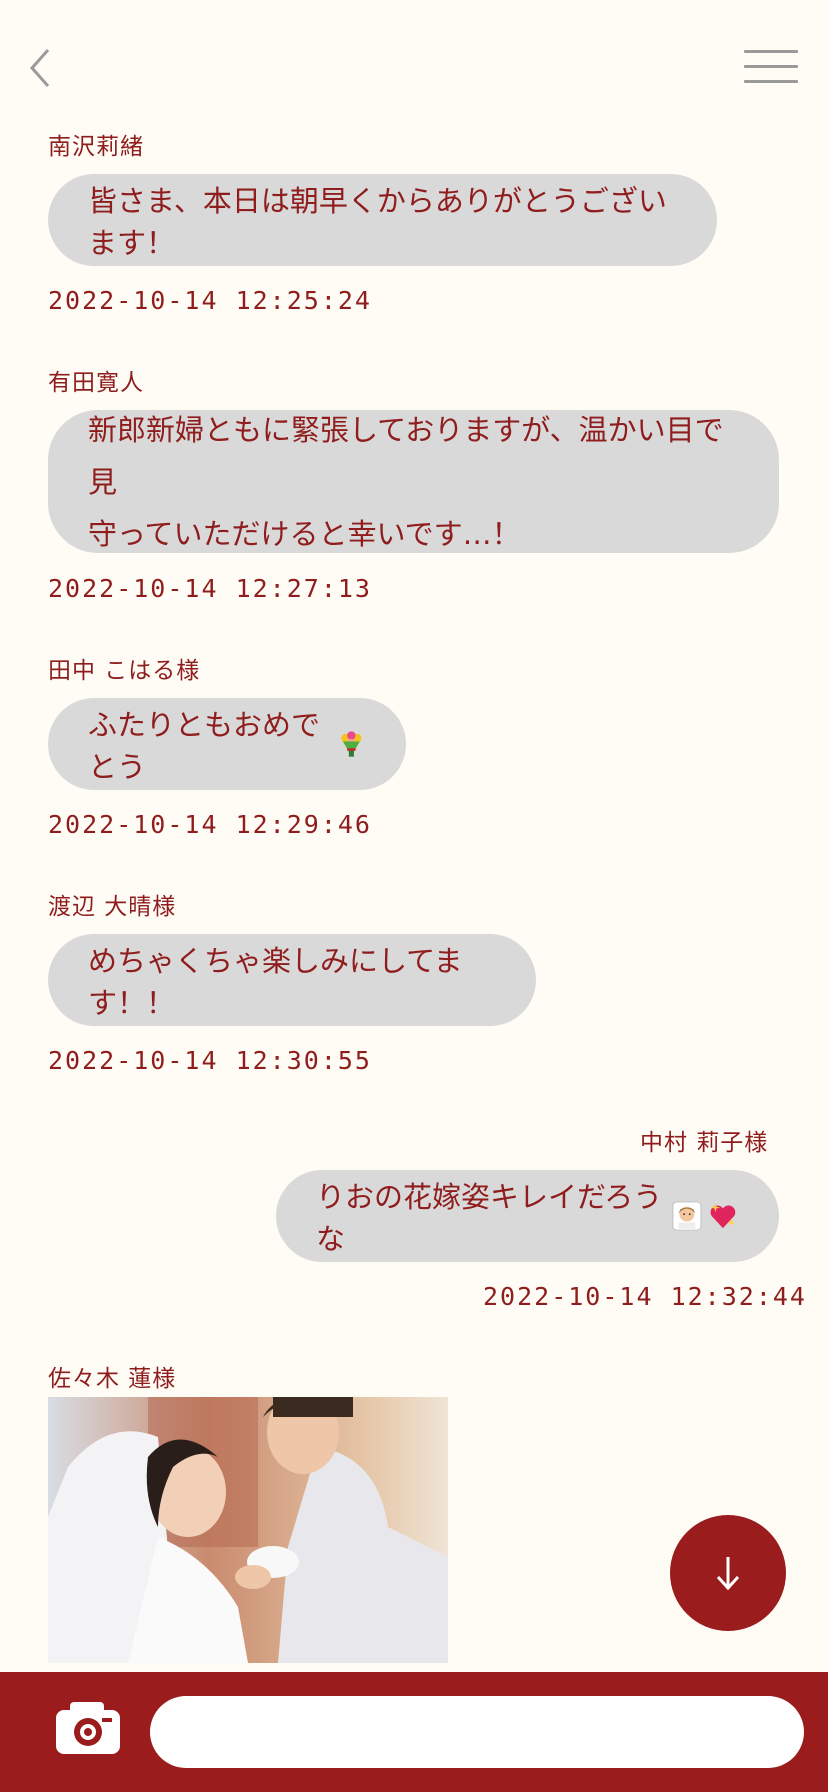 This screenshot has width=828, height=1792. What do you see at coordinates (204, 746) in the screenshot?
I see `message-text: ふたりともおめでとう` at bounding box center [204, 746].